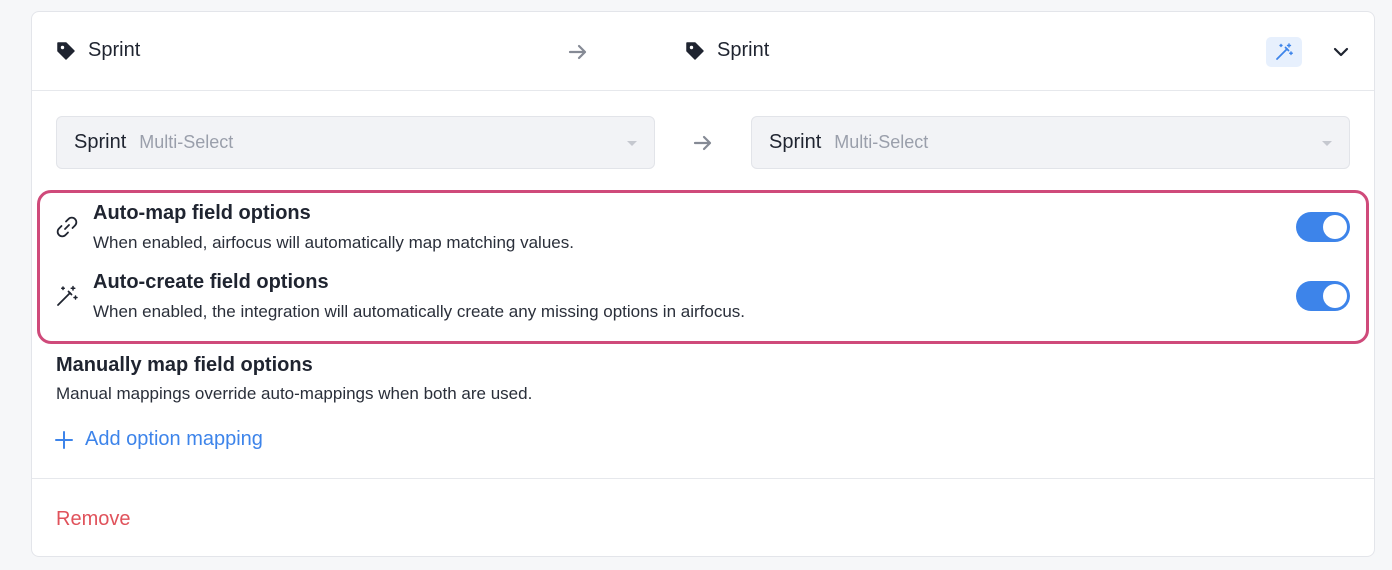  Describe the element at coordinates (93, 519) in the screenshot. I see `remove-button: Remove` at that location.